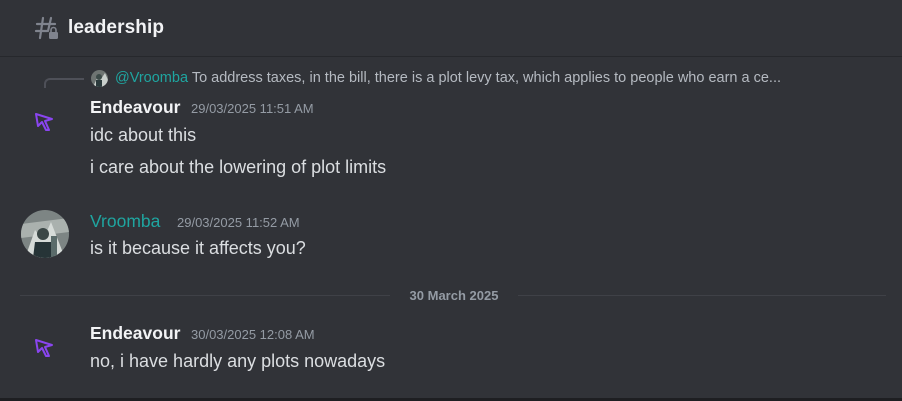 This screenshot has width=902, height=401. What do you see at coordinates (99, 78) in the screenshot?
I see `reply-avatar` at bounding box center [99, 78].